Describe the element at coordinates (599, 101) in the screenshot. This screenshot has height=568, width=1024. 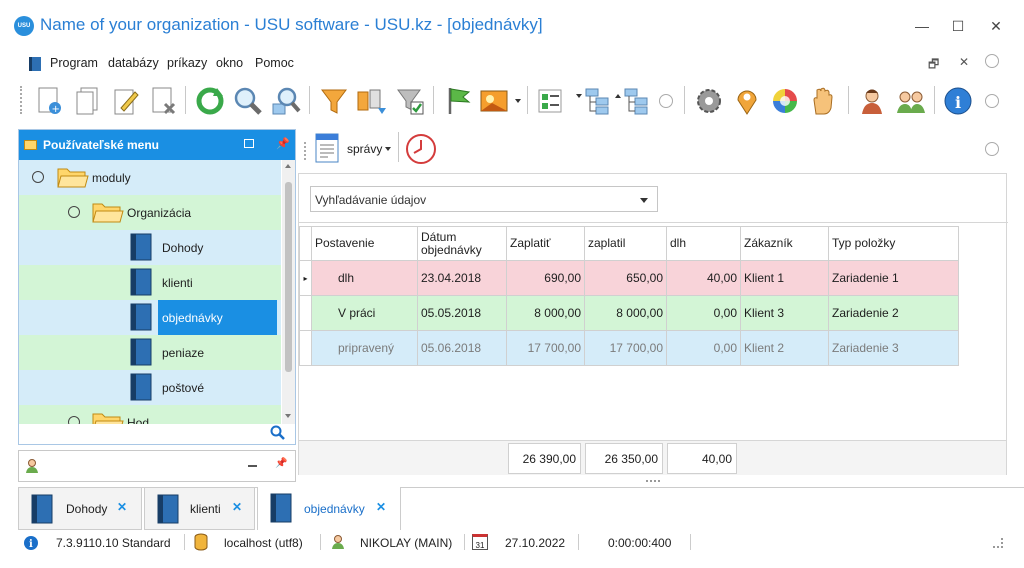
I see `tree-expand-icon` at that location.